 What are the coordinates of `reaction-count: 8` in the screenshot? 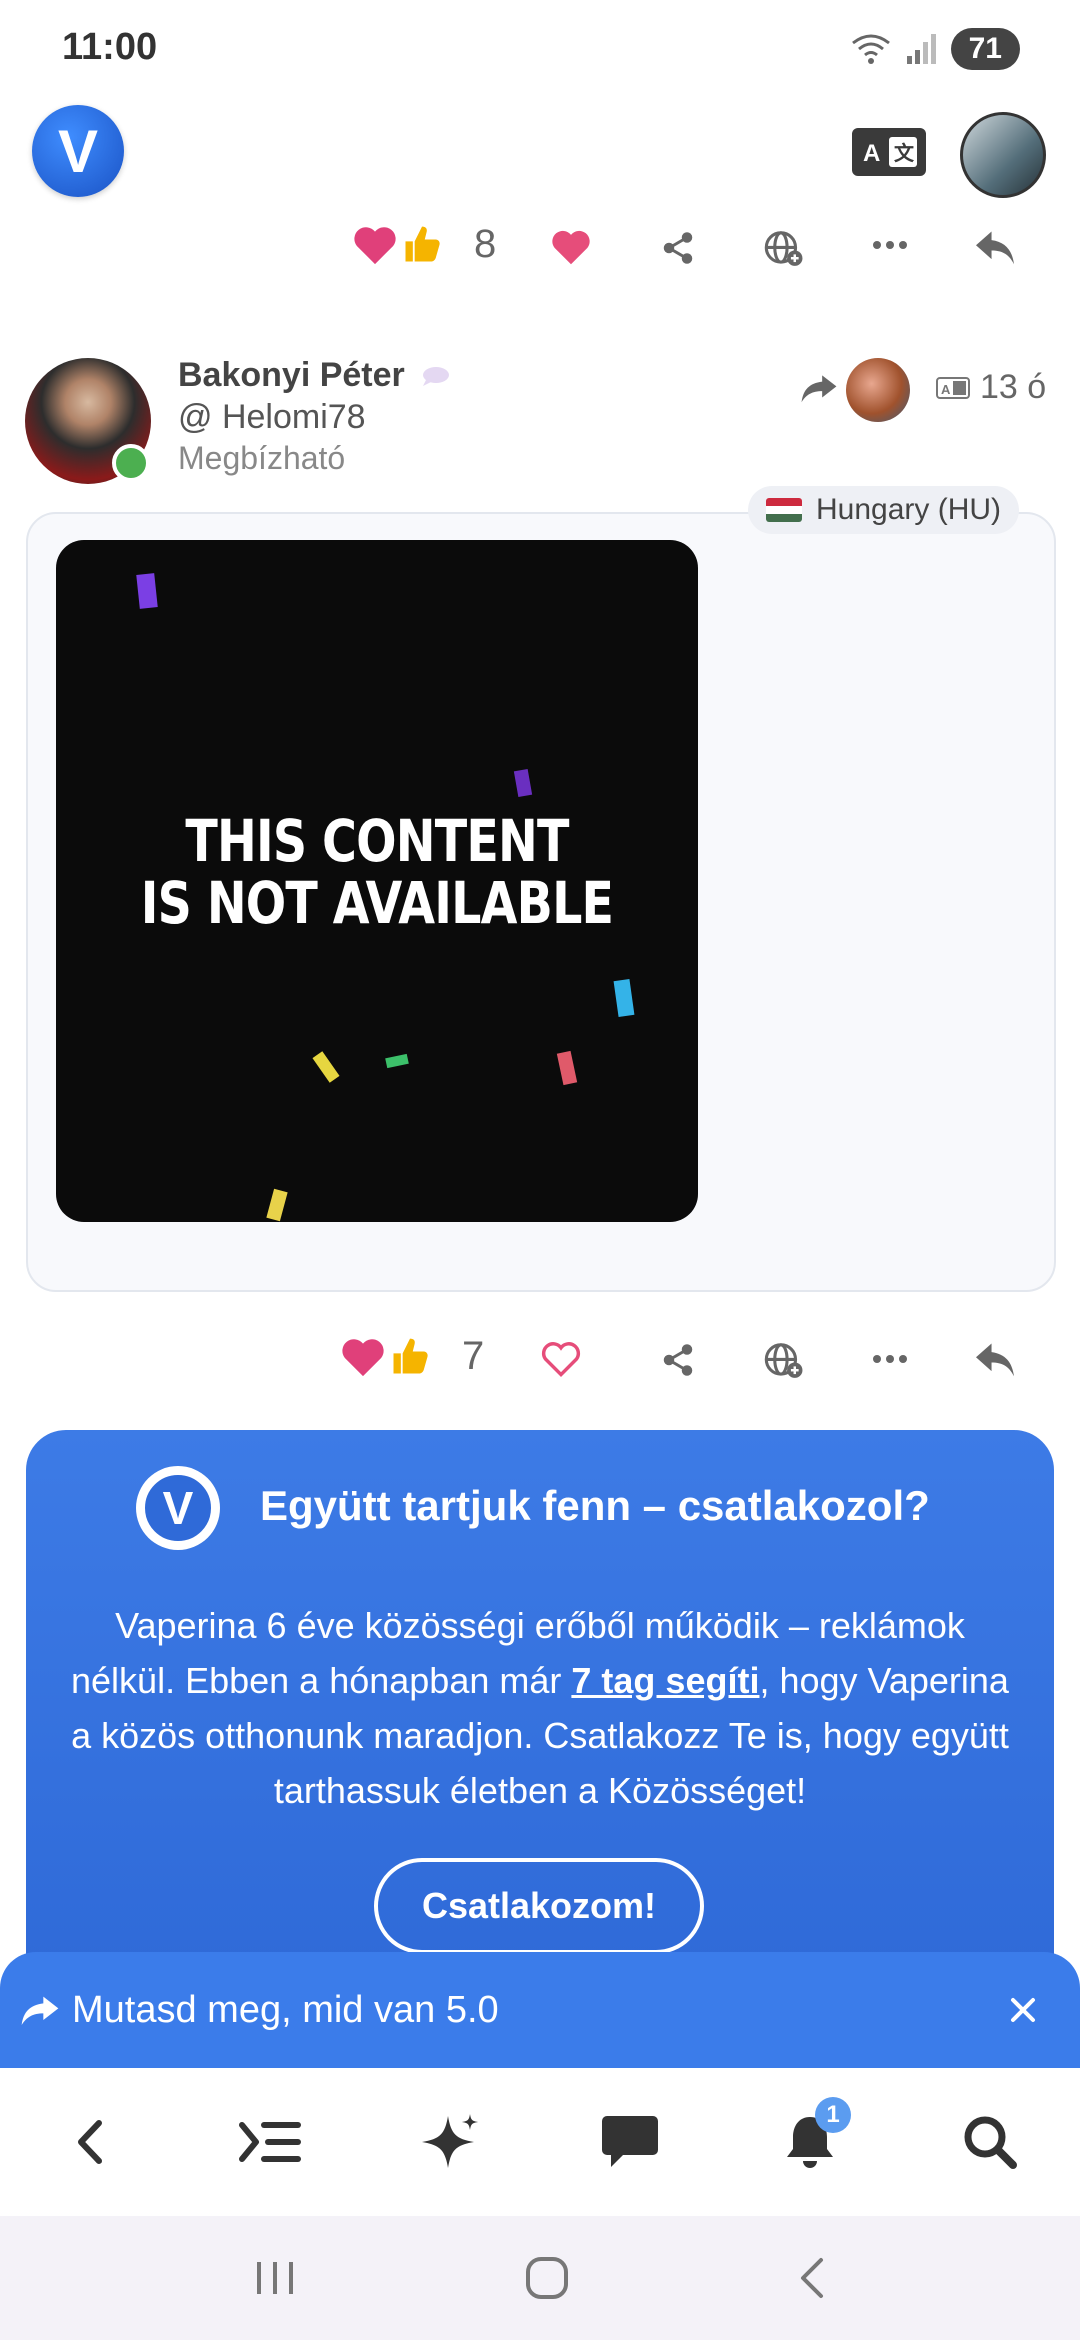 It's located at (485, 244).